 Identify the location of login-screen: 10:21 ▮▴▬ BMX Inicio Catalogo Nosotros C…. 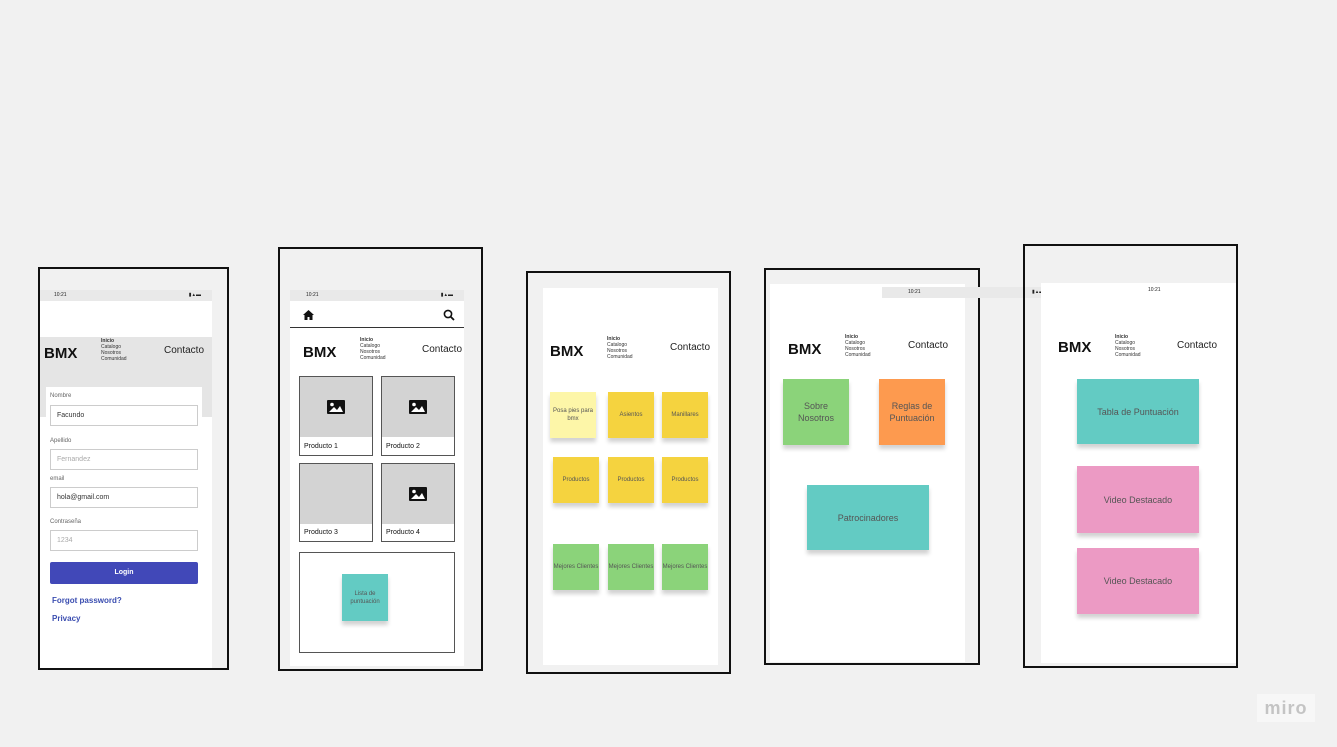
(126, 479).